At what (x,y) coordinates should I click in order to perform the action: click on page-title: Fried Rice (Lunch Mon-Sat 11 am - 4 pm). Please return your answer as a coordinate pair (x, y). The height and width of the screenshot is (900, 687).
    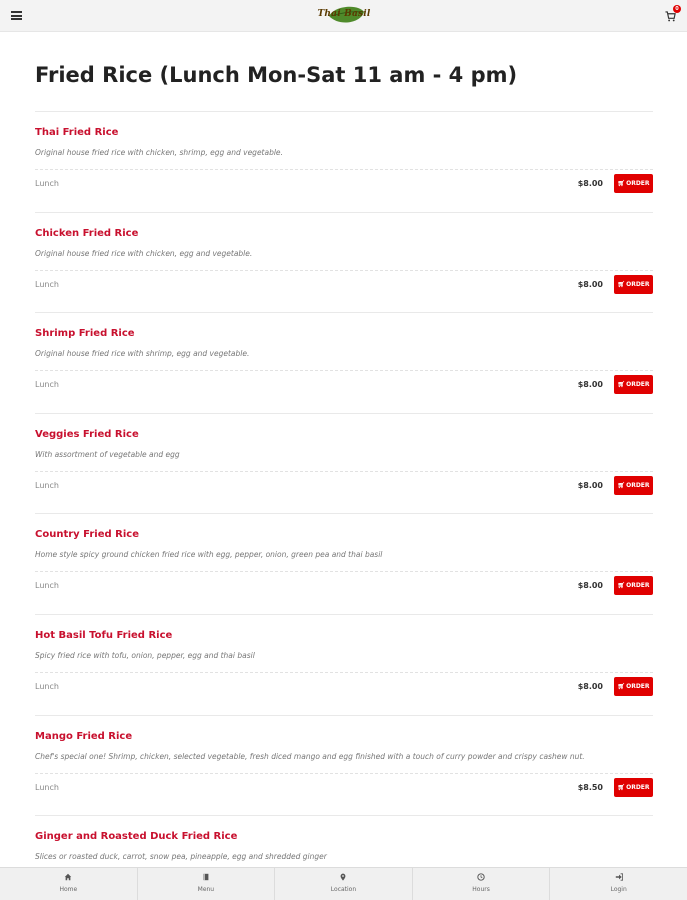
    Looking at the image, I should click on (276, 75).